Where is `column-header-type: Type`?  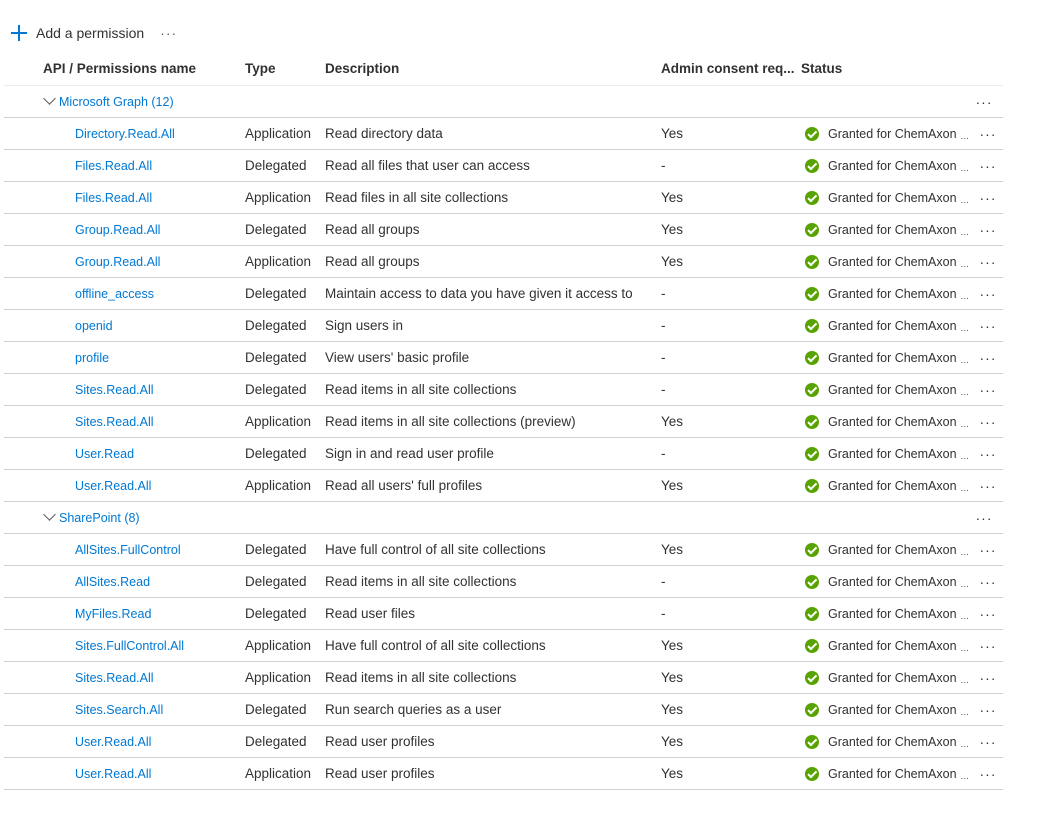
column-header-type: Type is located at coordinates (285, 68).